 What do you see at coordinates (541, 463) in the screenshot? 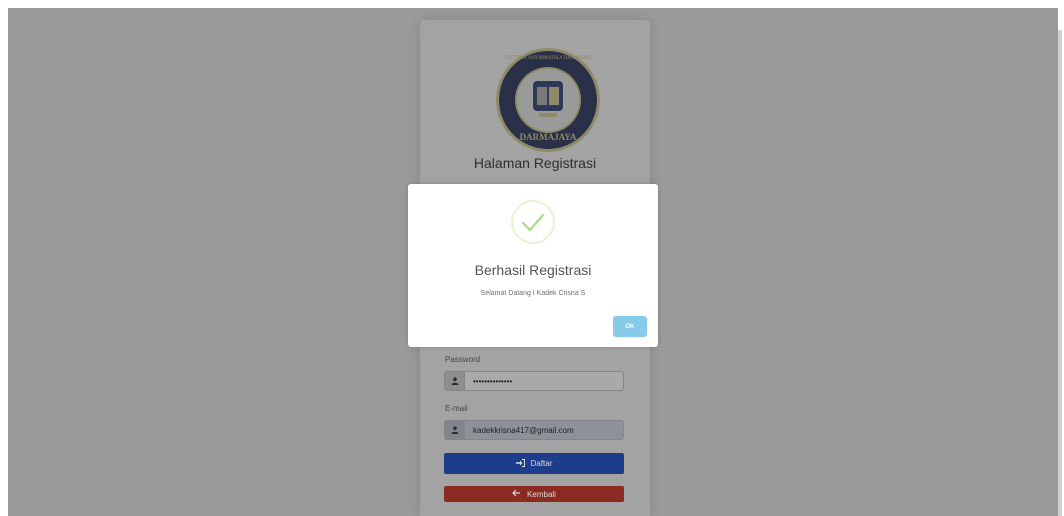
I see `register-button-label: Daftar` at bounding box center [541, 463].